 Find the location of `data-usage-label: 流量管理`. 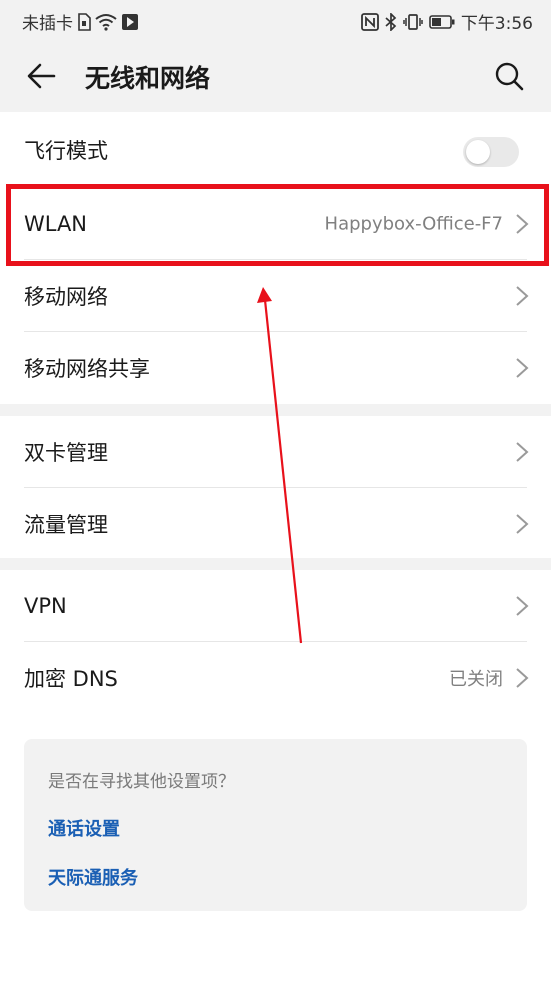

data-usage-label: 流量管理 is located at coordinates (66, 525).